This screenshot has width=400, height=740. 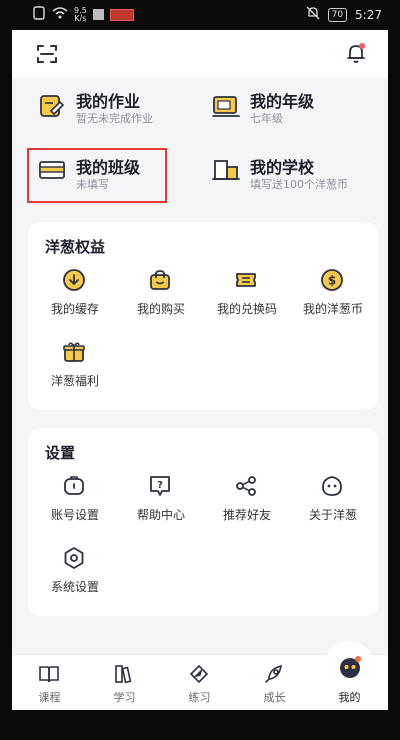 I want to click on my-cache-item: 我的缓存, so click(x=75, y=296).